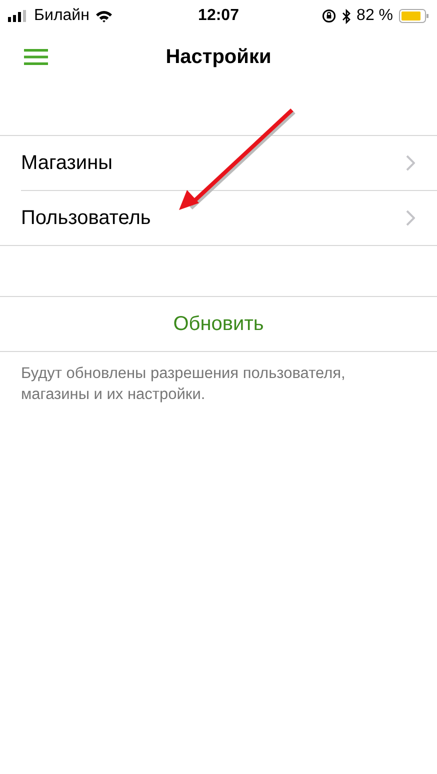  What do you see at coordinates (218, 16) in the screenshot?
I see `clock-time: 12:07` at bounding box center [218, 16].